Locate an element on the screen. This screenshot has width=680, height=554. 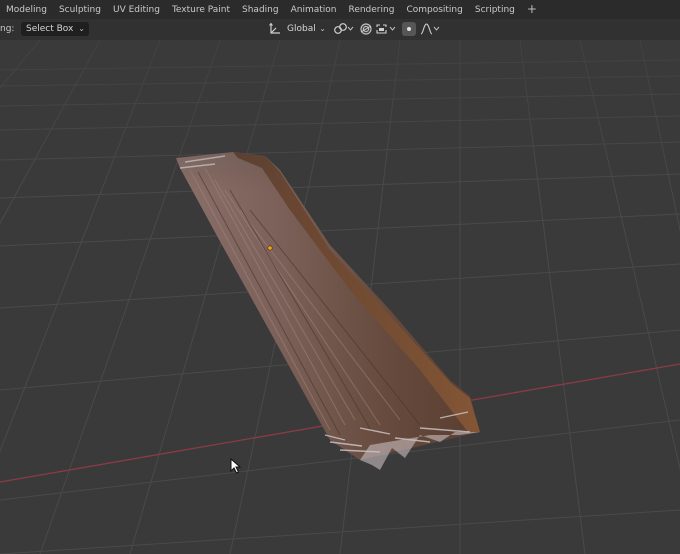
tab-rendering: Rendering is located at coordinates (371, 9).